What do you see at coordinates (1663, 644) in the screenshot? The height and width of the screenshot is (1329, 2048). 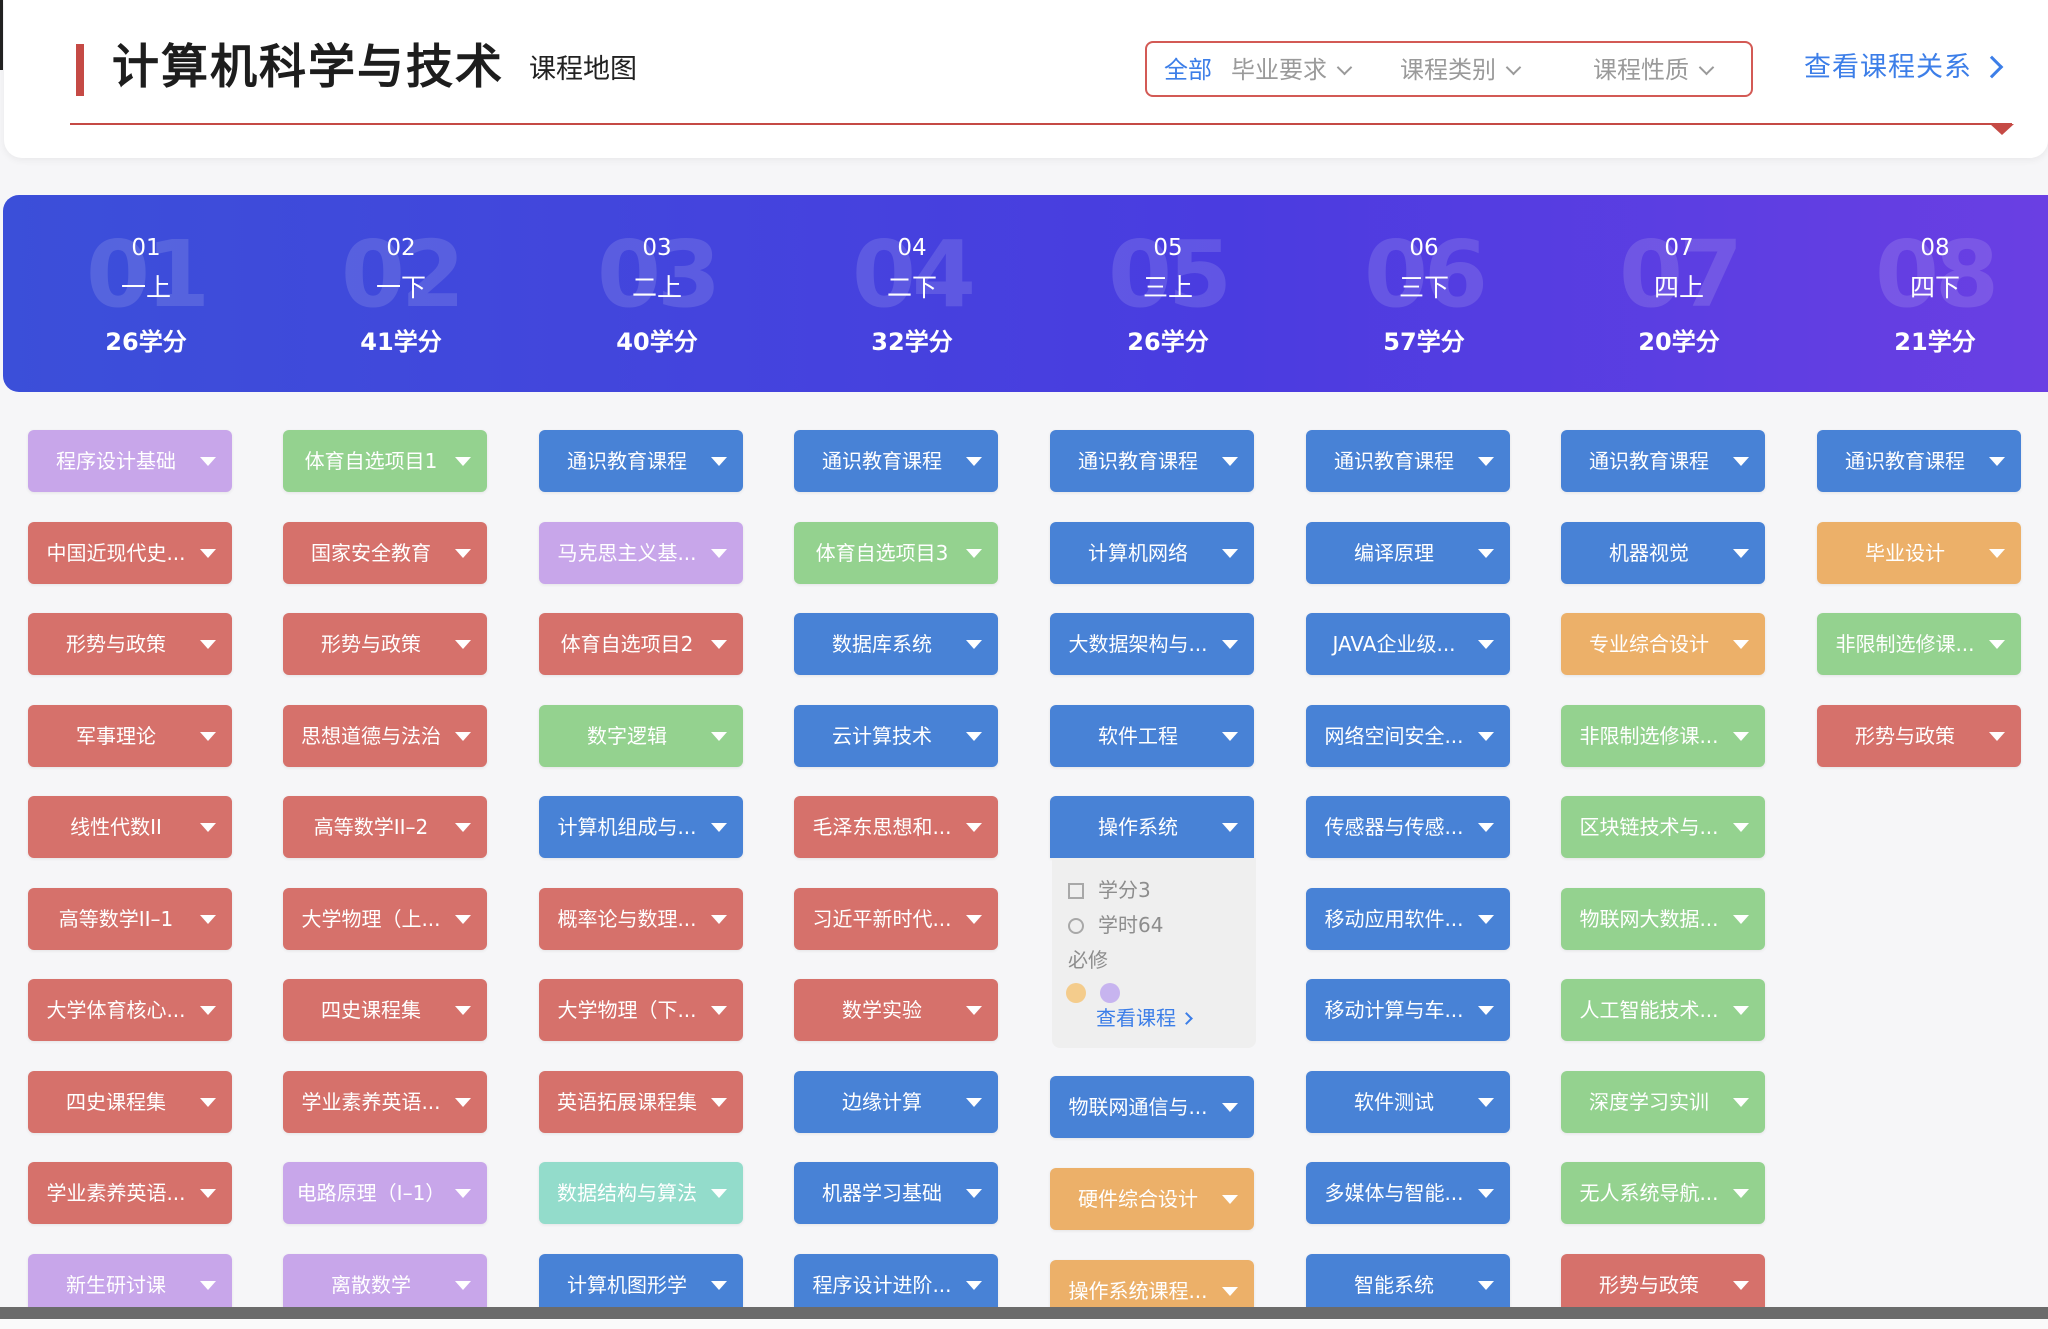 I see `course-card: 专业综合设计` at bounding box center [1663, 644].